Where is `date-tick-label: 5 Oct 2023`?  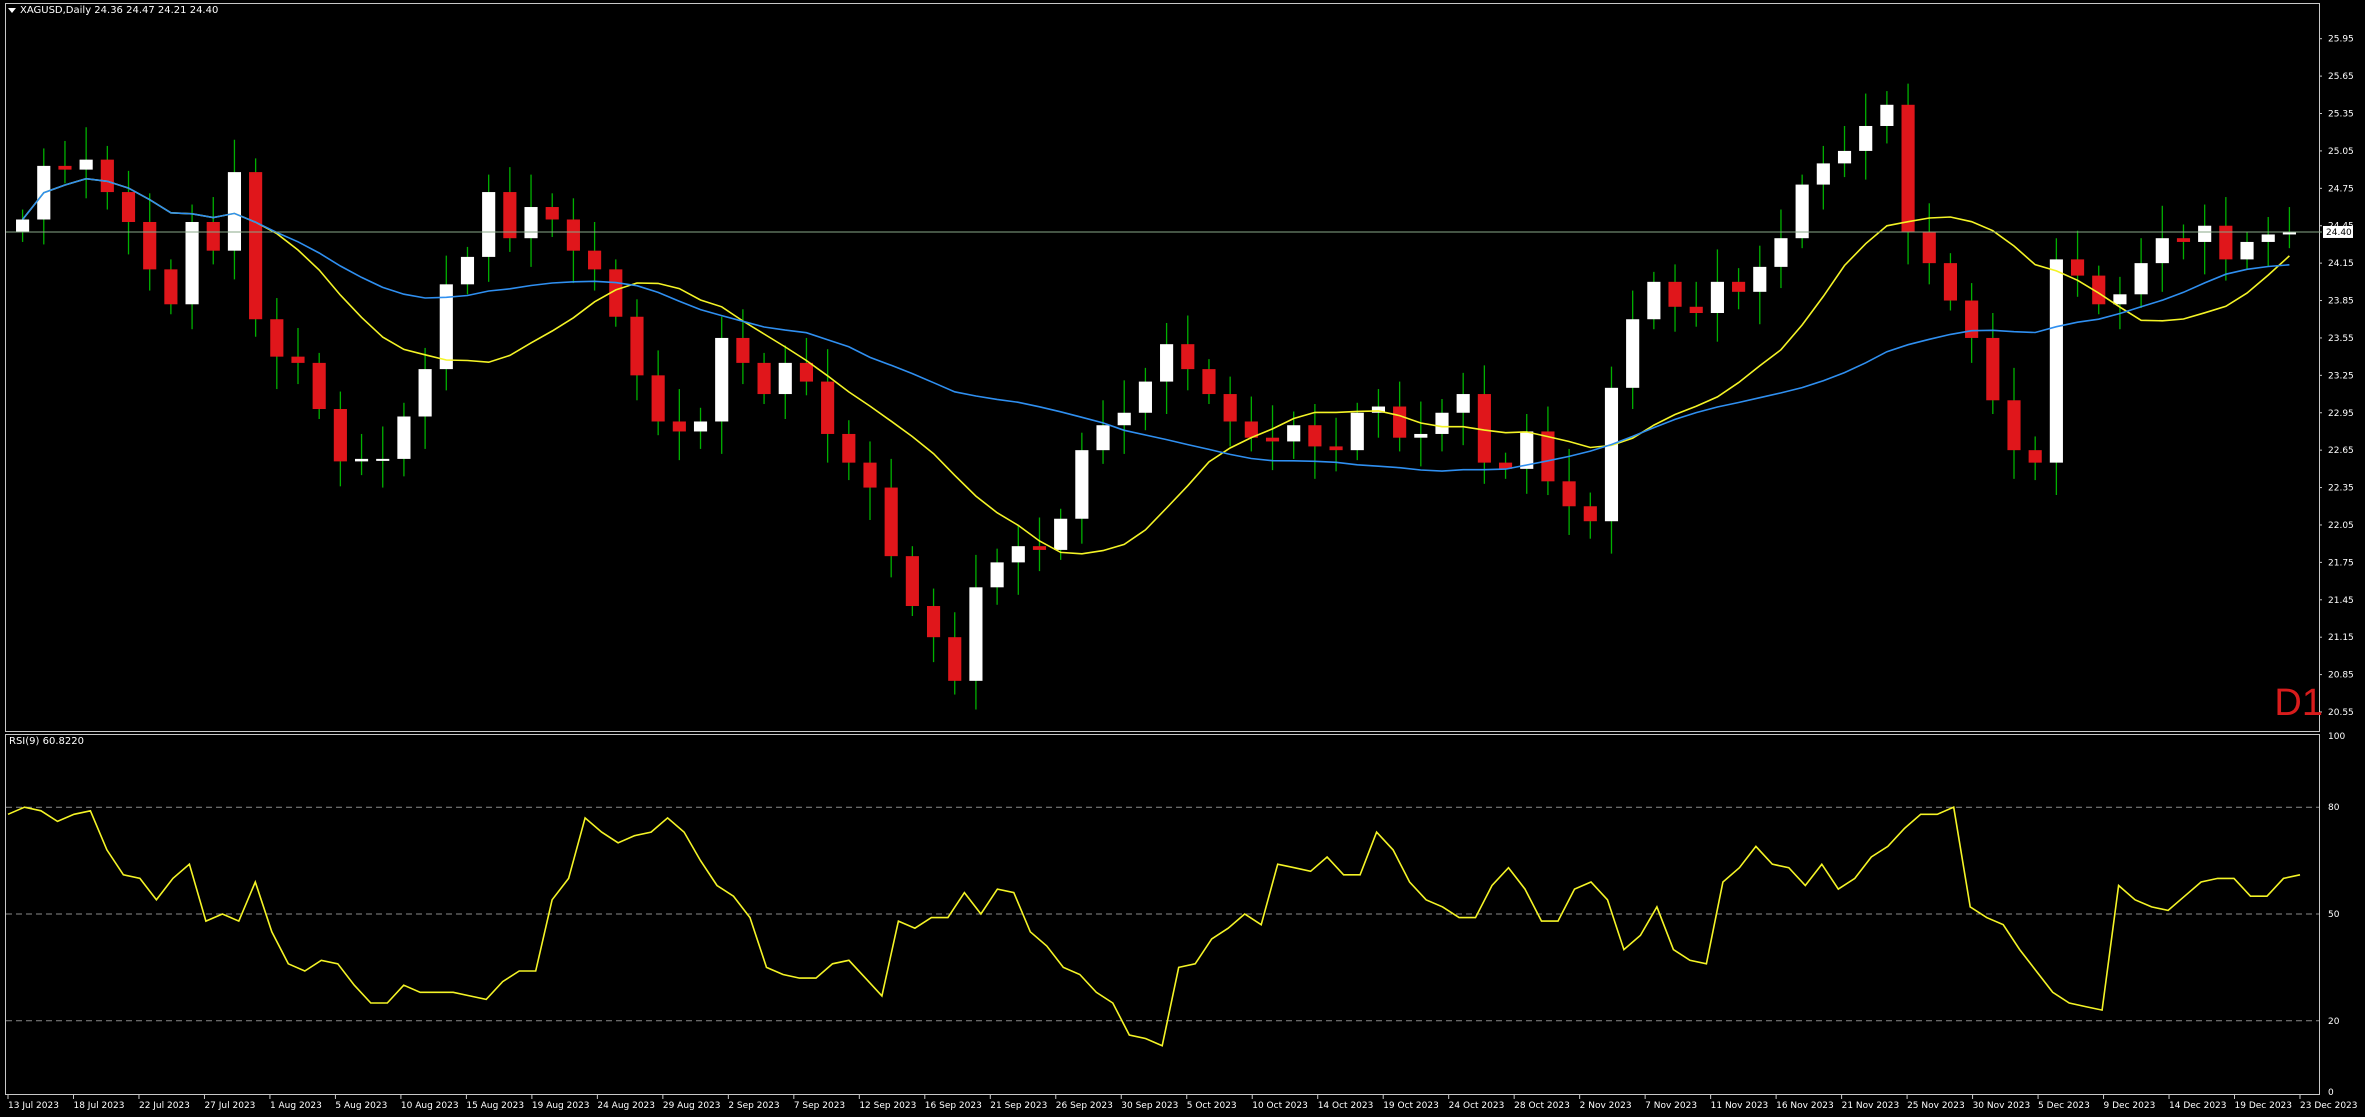 date-tick-label: 5 Oct 2023 is located at coordinates (1212, 1106).